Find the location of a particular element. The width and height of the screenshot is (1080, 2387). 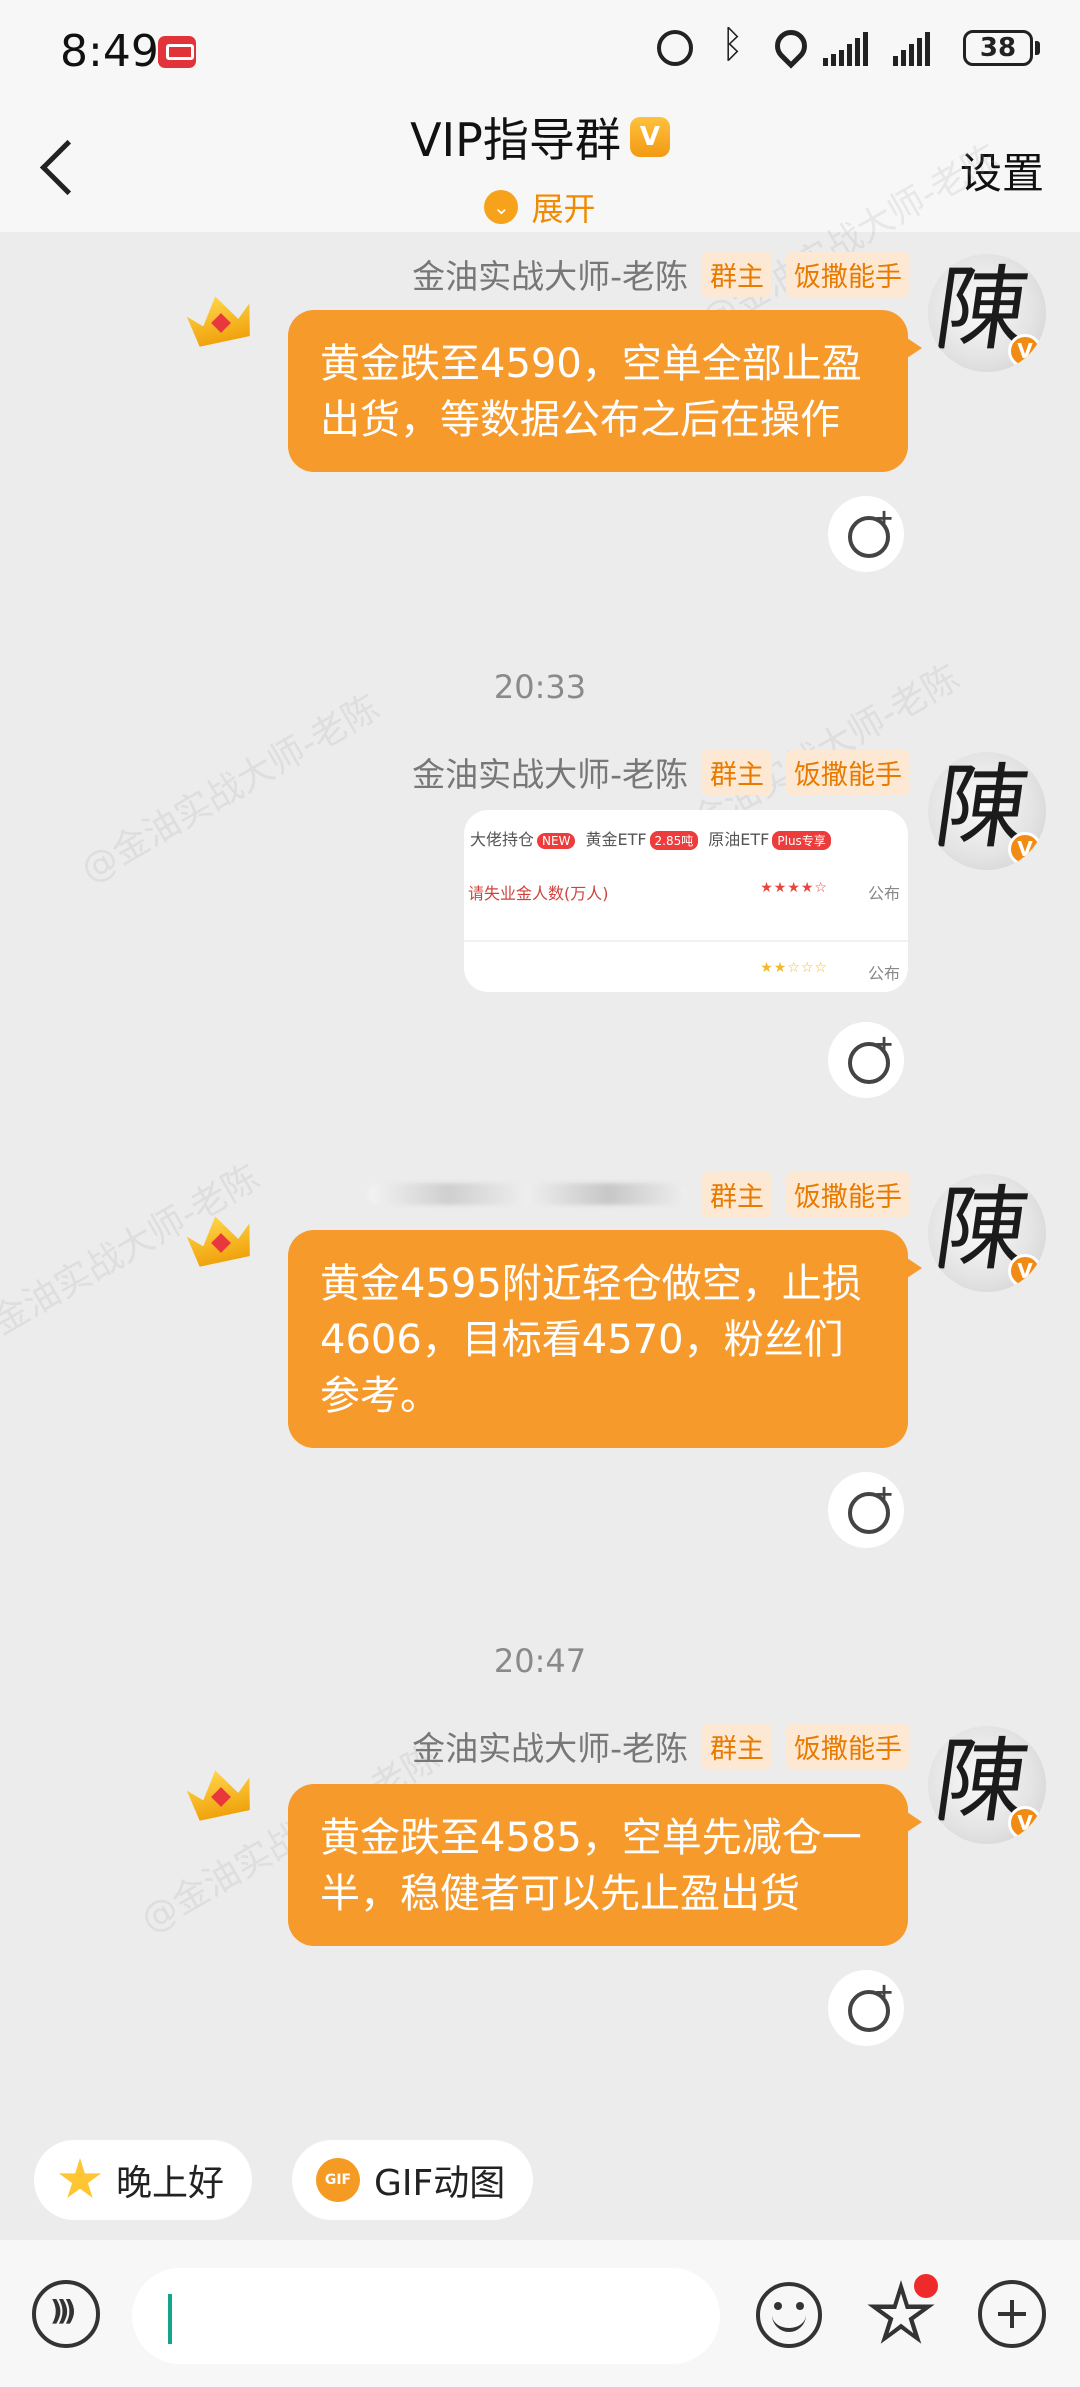

input-bar is located at coordinates (540, 2313).